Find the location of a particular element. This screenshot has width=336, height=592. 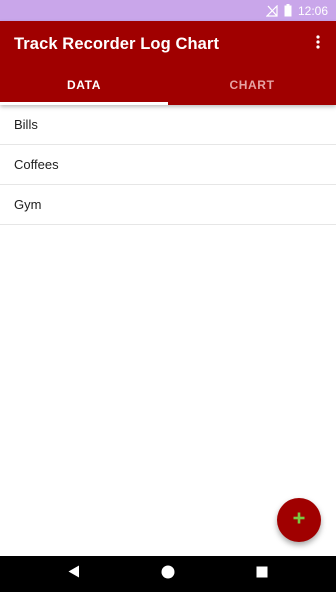

list-item-coffees: Coffees is located at coordinates (168, 165).